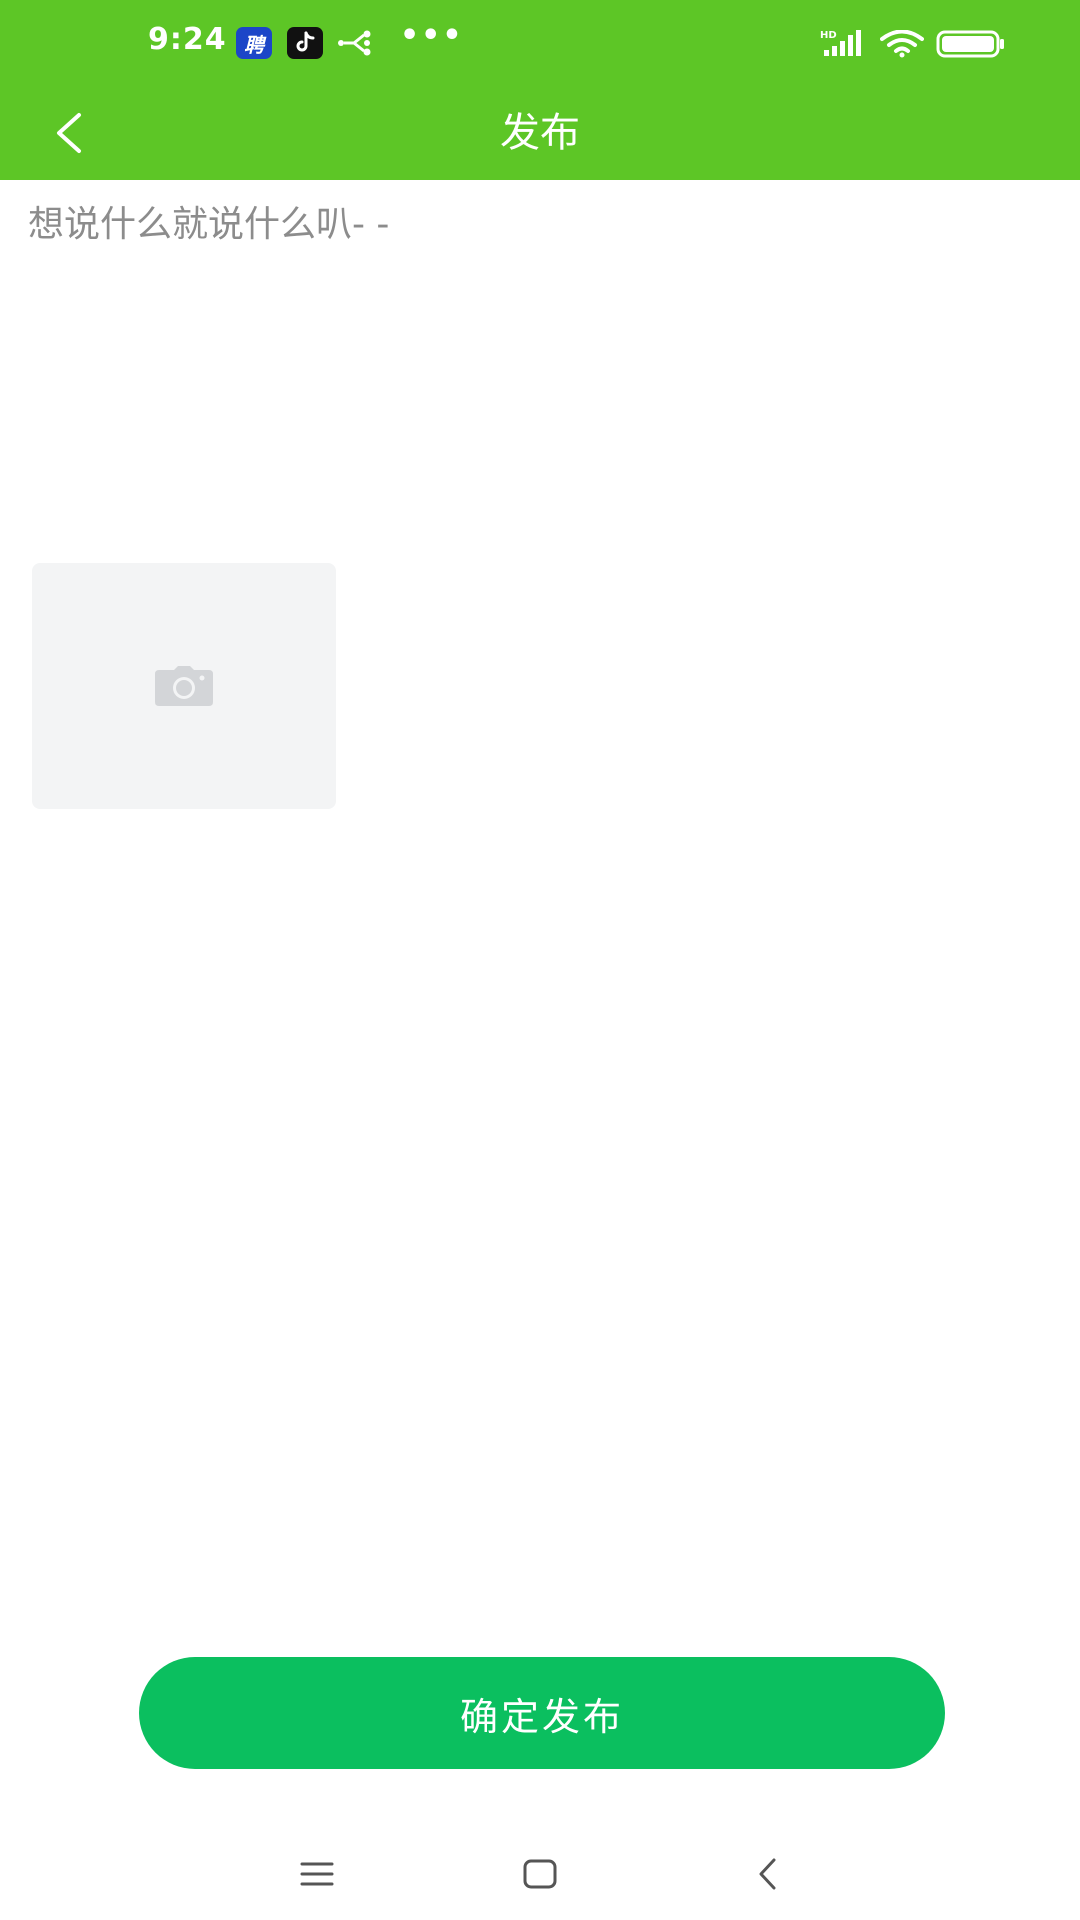 The image size is (1080, 1920). I want to click on chevron-left-icon, so click(69, 133).